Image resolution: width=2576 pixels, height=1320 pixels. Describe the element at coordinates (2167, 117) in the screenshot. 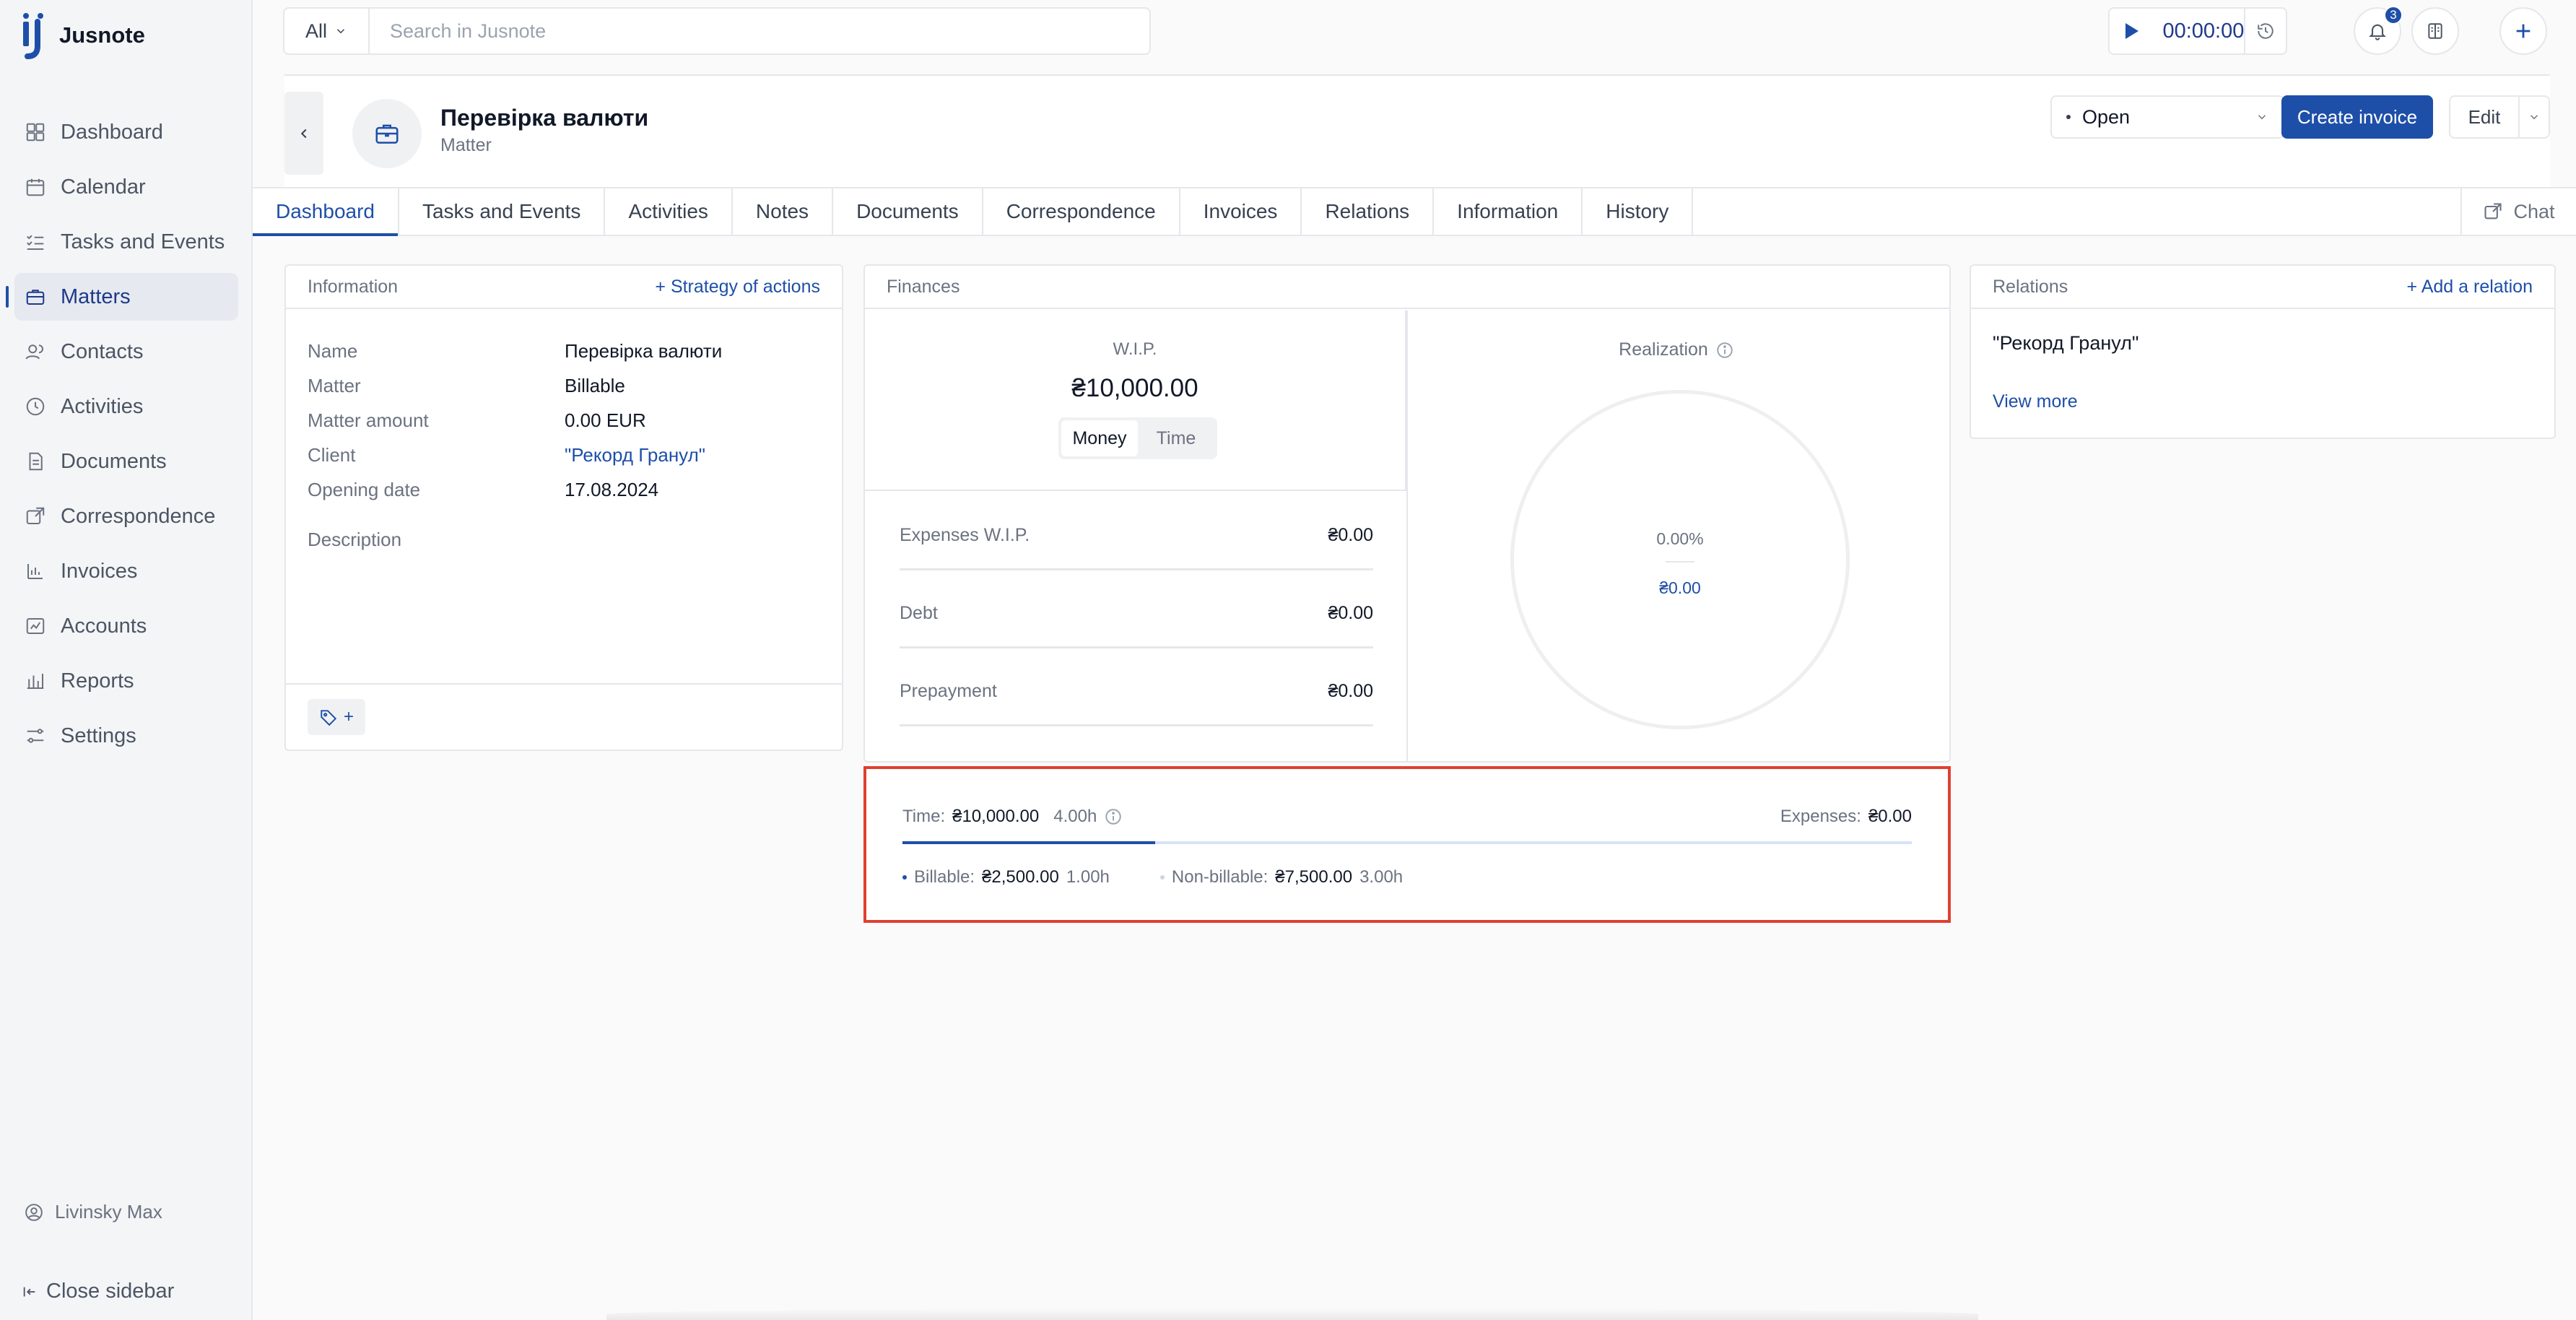

I see `status-dropdown: Open` at that location.